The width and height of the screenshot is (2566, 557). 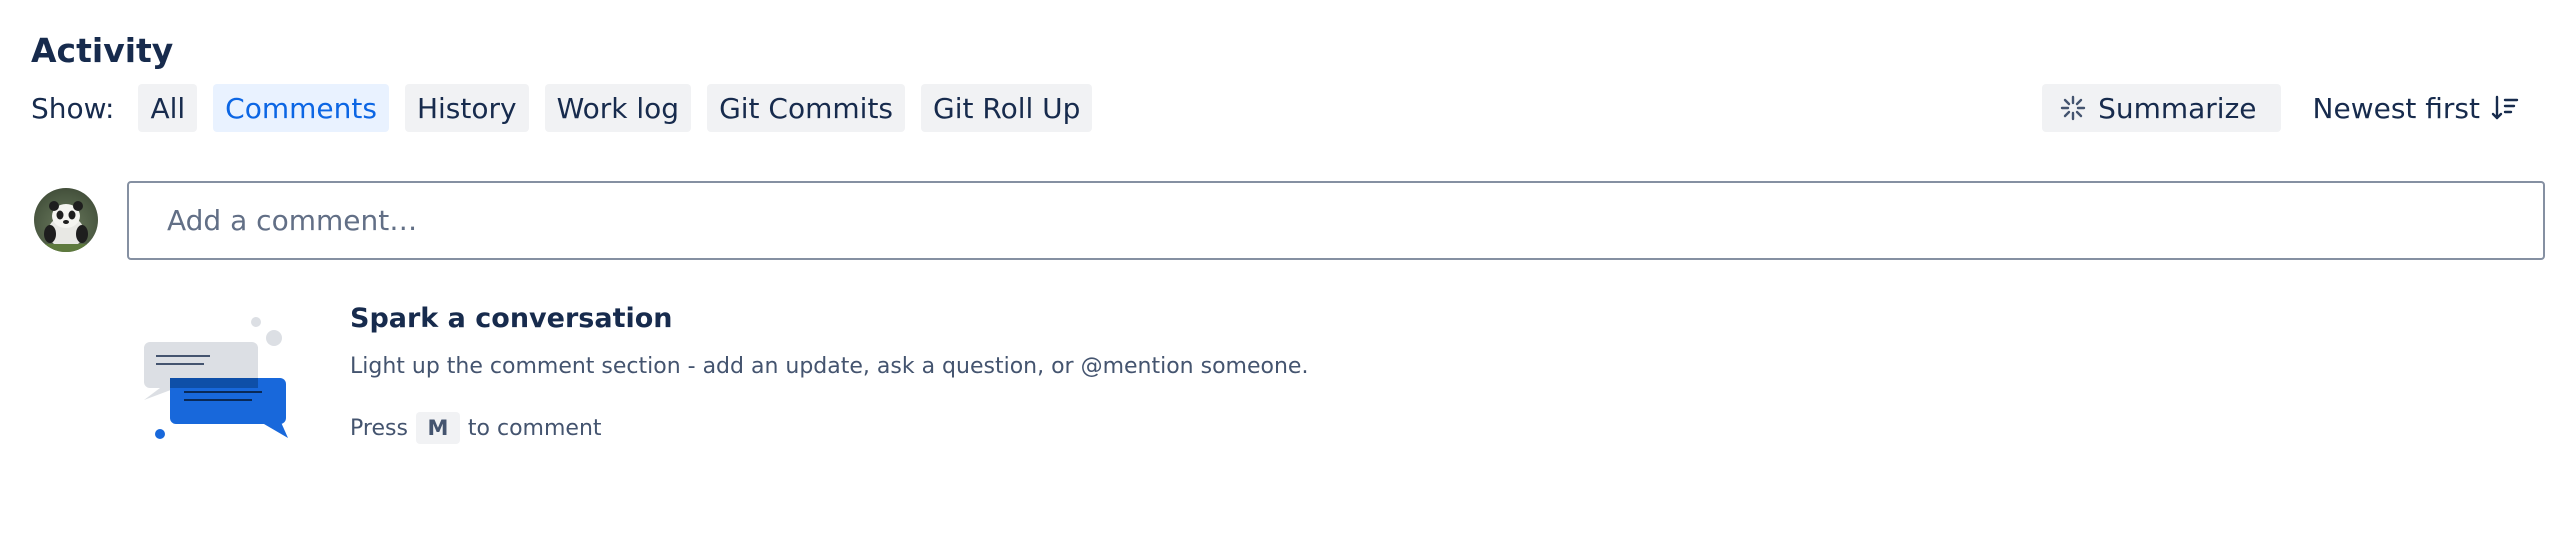 I want to click on avatar, so click(x=66, y=220).